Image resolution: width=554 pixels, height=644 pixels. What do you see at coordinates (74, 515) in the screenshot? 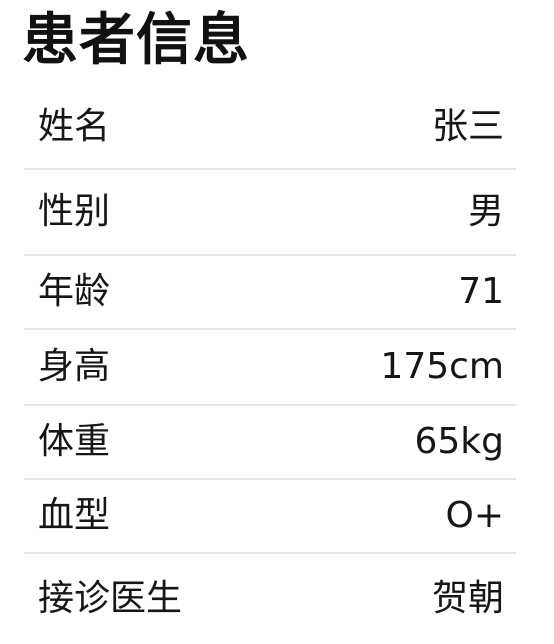
I see `info-label: 血型` at bounding box center [74, 515].